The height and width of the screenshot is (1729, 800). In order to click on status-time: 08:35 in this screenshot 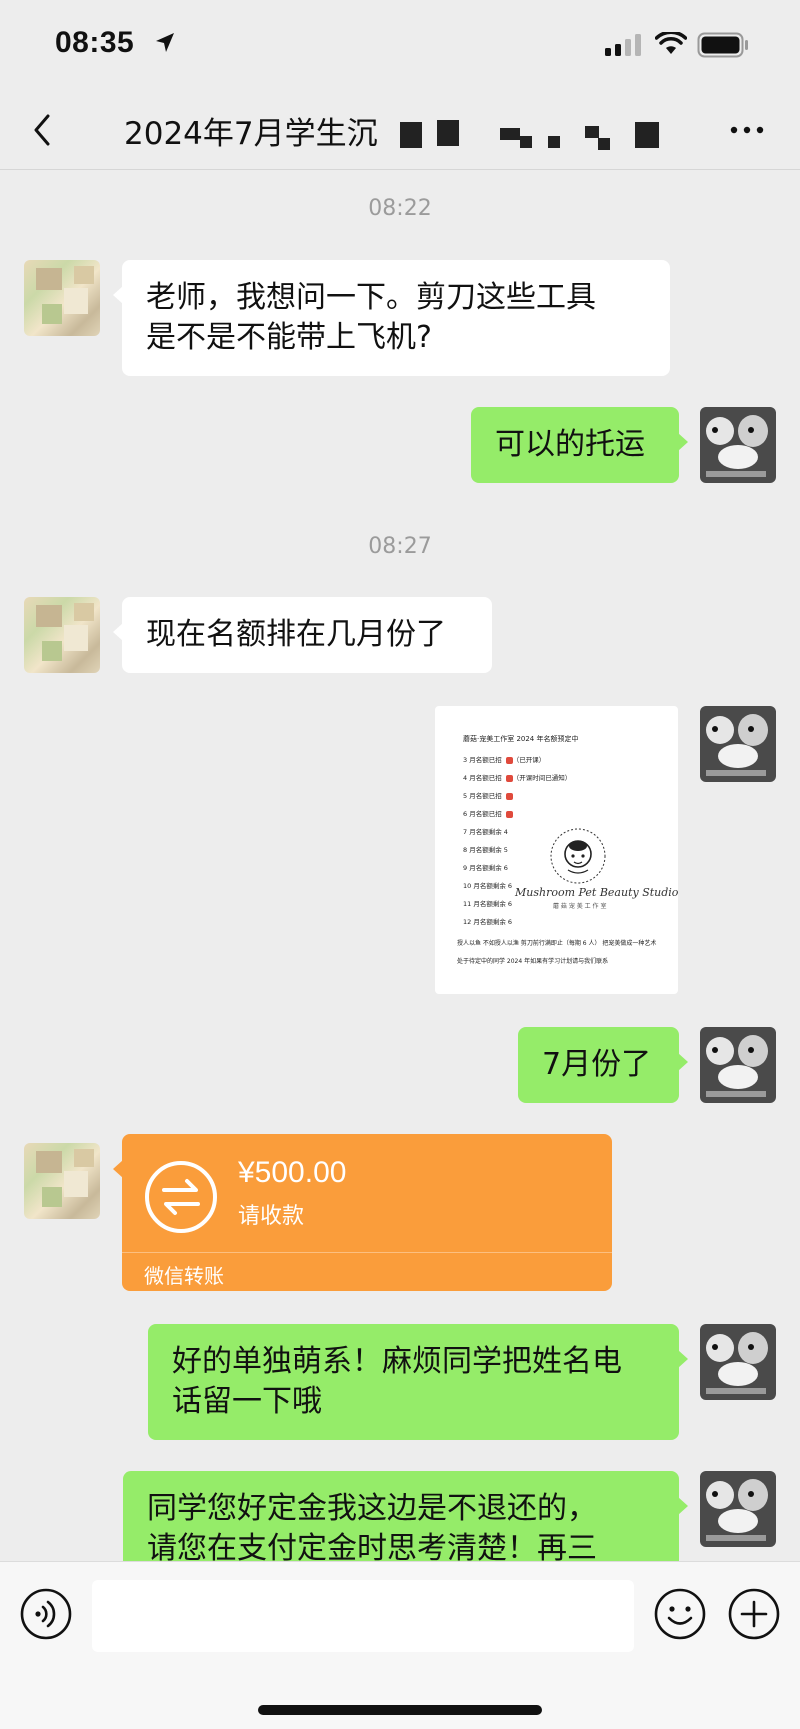, I will do `click(95, 42)`.